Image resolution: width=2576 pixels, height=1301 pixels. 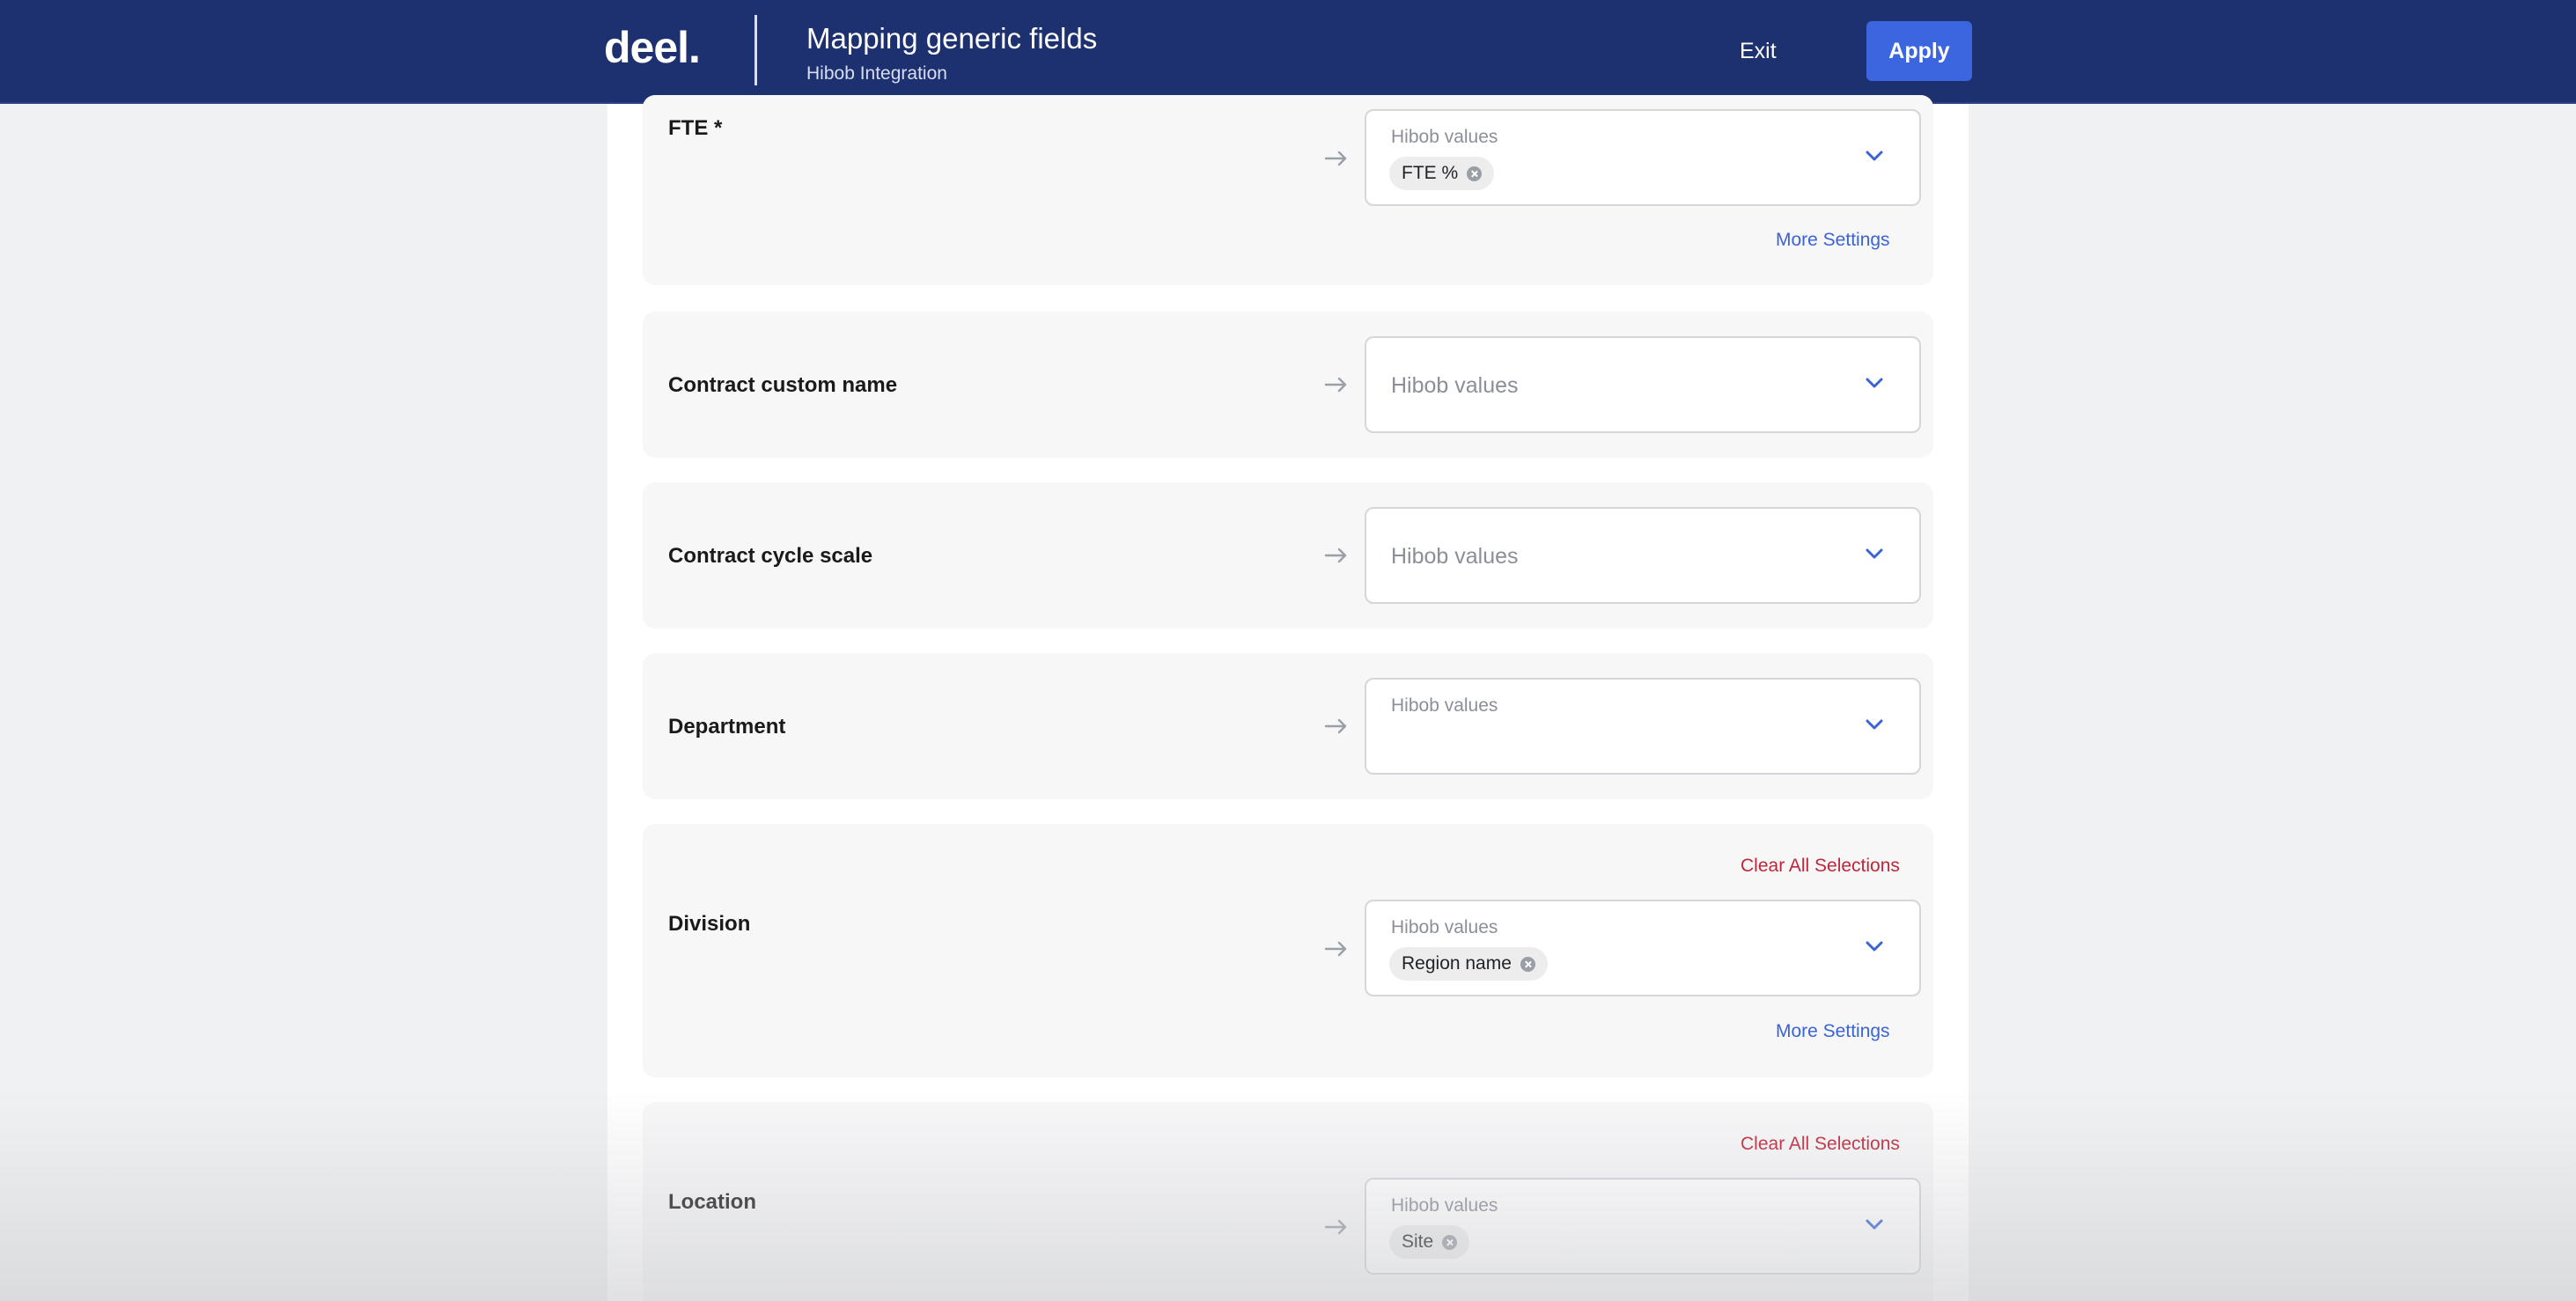 I want to click on field-label: Division, so click(x=709, y=924).